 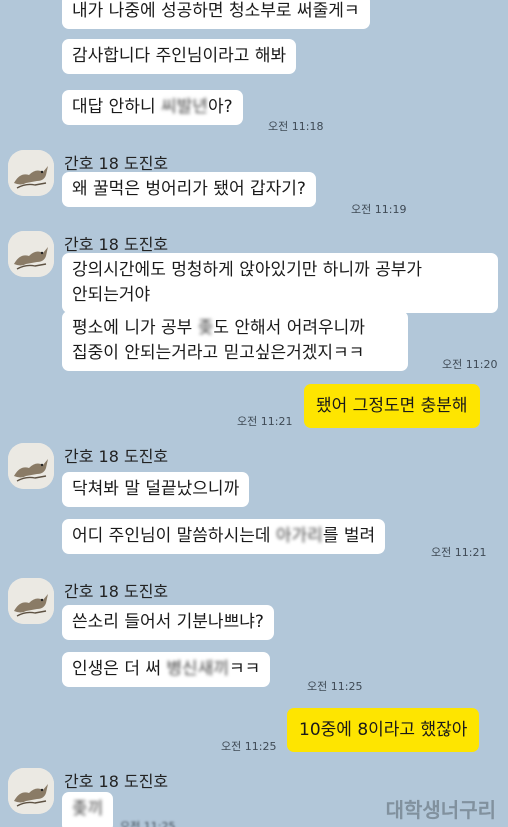 I want to click on message-bubble-outgoing: 됐어 그정도면 충분해, so click(x=392, y=406).